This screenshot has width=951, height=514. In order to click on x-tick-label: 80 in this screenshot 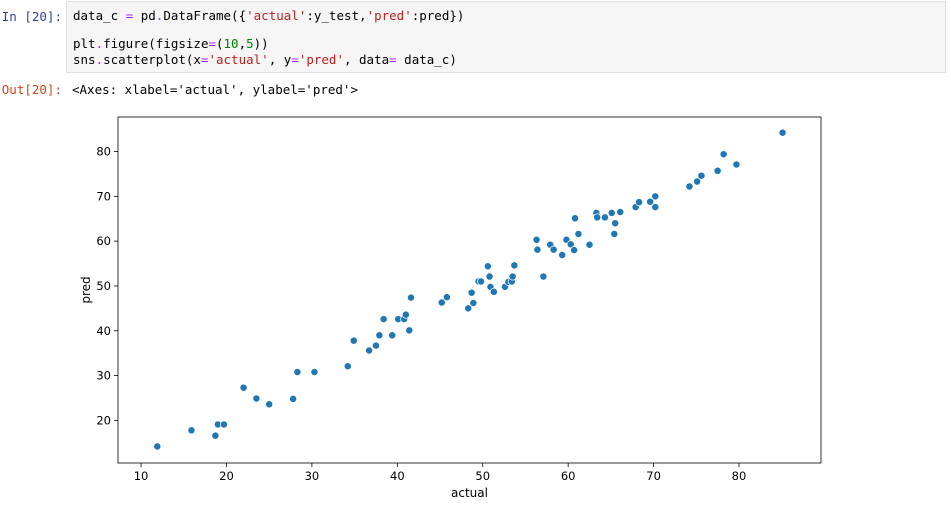, I will do `click(739, 476)`.